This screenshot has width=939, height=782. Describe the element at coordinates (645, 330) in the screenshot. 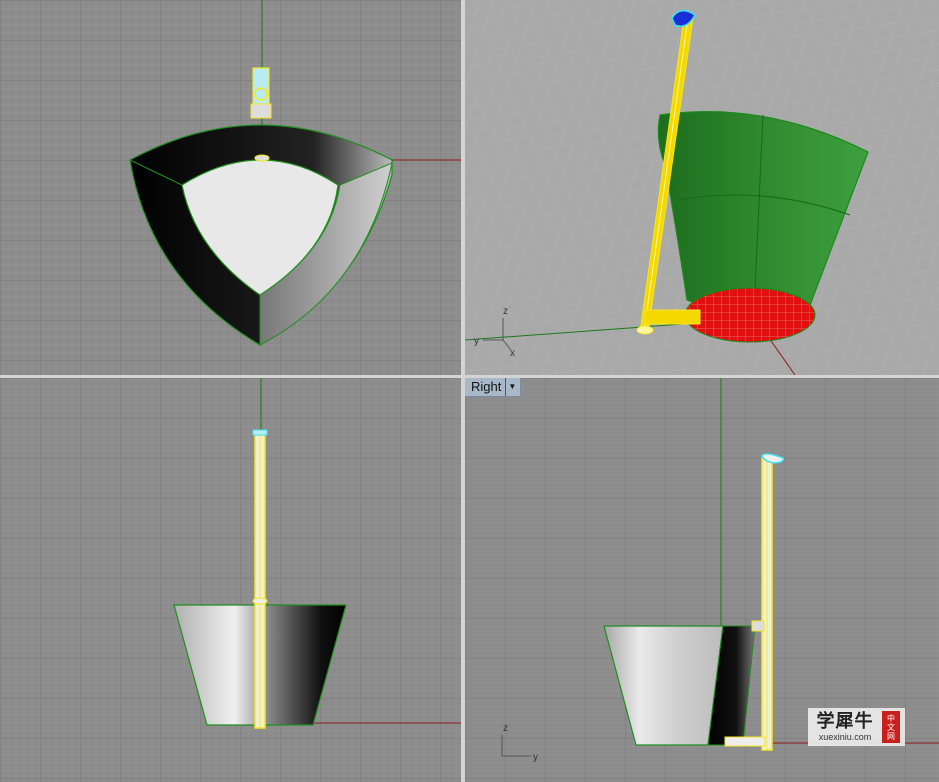

I see `rod-end` at that location.